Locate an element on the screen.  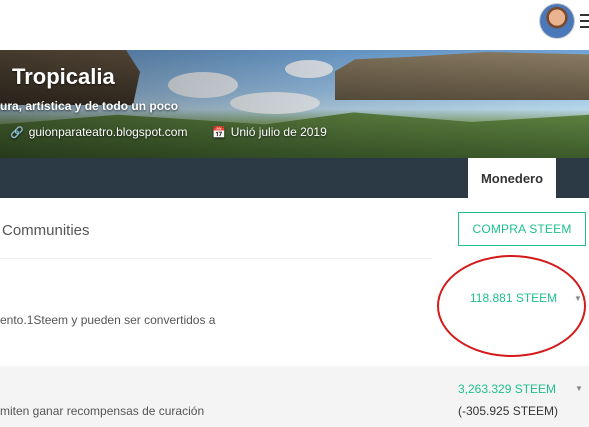
top-bar is located at coordinates (294, 25).